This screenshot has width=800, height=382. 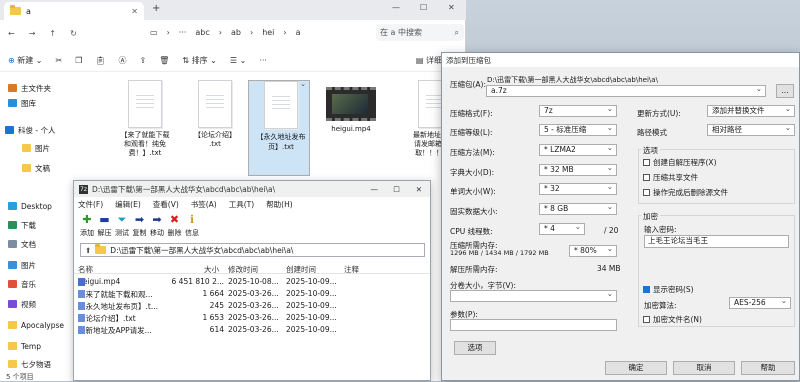 What do you see at coordinates (36, 168) in the screenshot?
I see `sidebar-item: 文稿` at bounding box center [36, 168].